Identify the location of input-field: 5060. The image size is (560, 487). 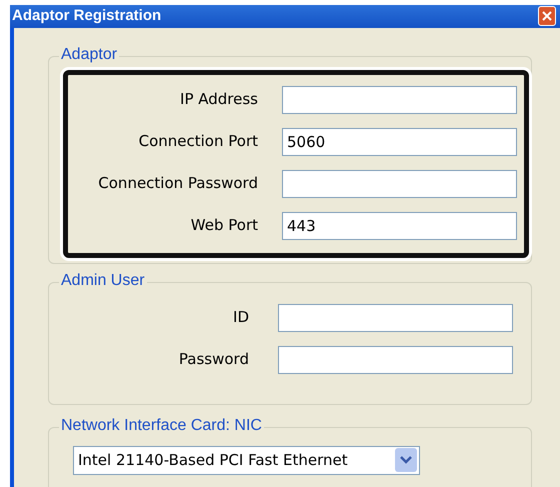
(399, 142).